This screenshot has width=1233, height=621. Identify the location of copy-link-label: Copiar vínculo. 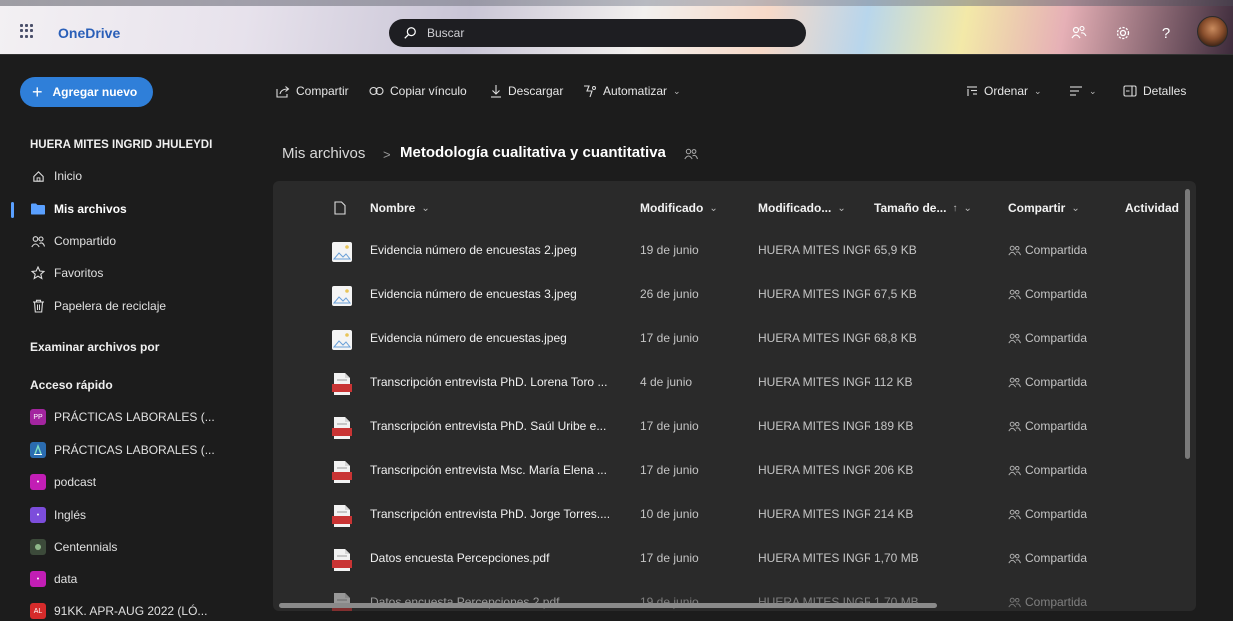
(428, 91).